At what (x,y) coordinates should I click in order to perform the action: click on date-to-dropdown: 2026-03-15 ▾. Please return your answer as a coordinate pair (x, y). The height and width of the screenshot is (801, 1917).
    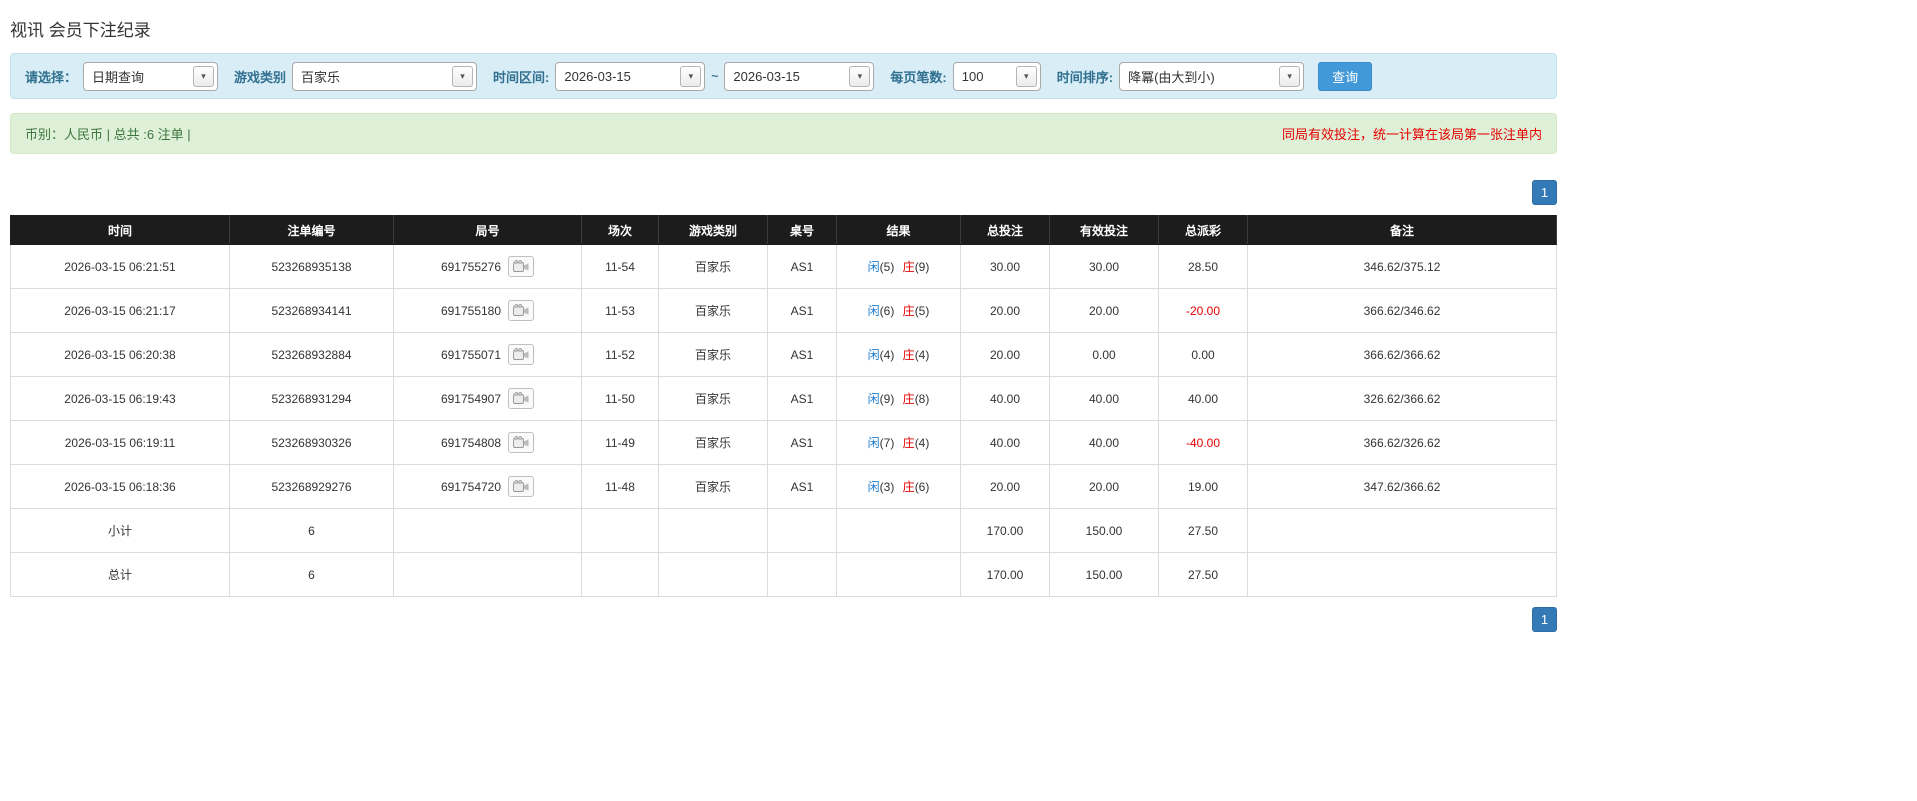
    Looking at the image, I should click on (799, 76).